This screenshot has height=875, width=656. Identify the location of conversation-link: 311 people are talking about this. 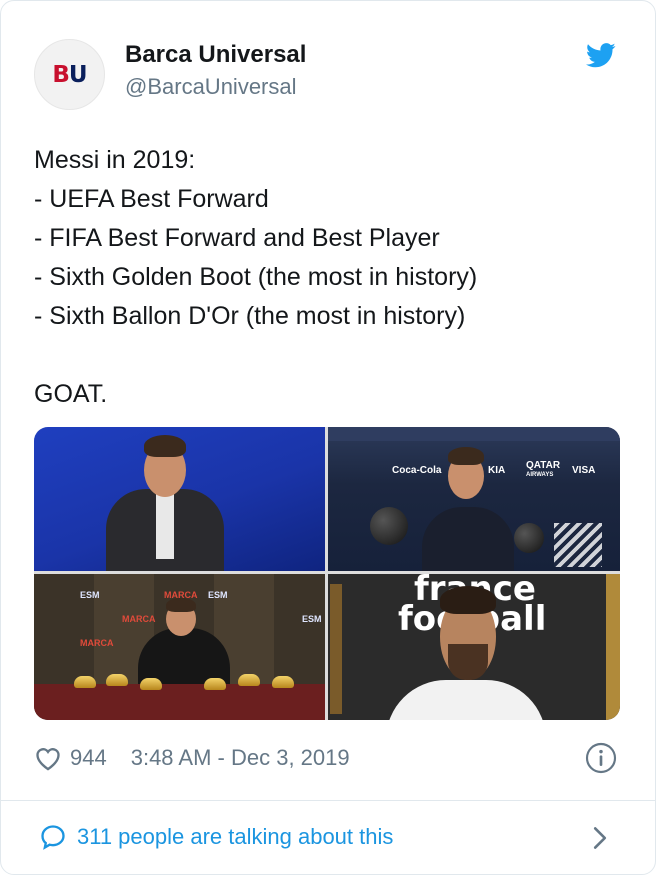
(216, 837).